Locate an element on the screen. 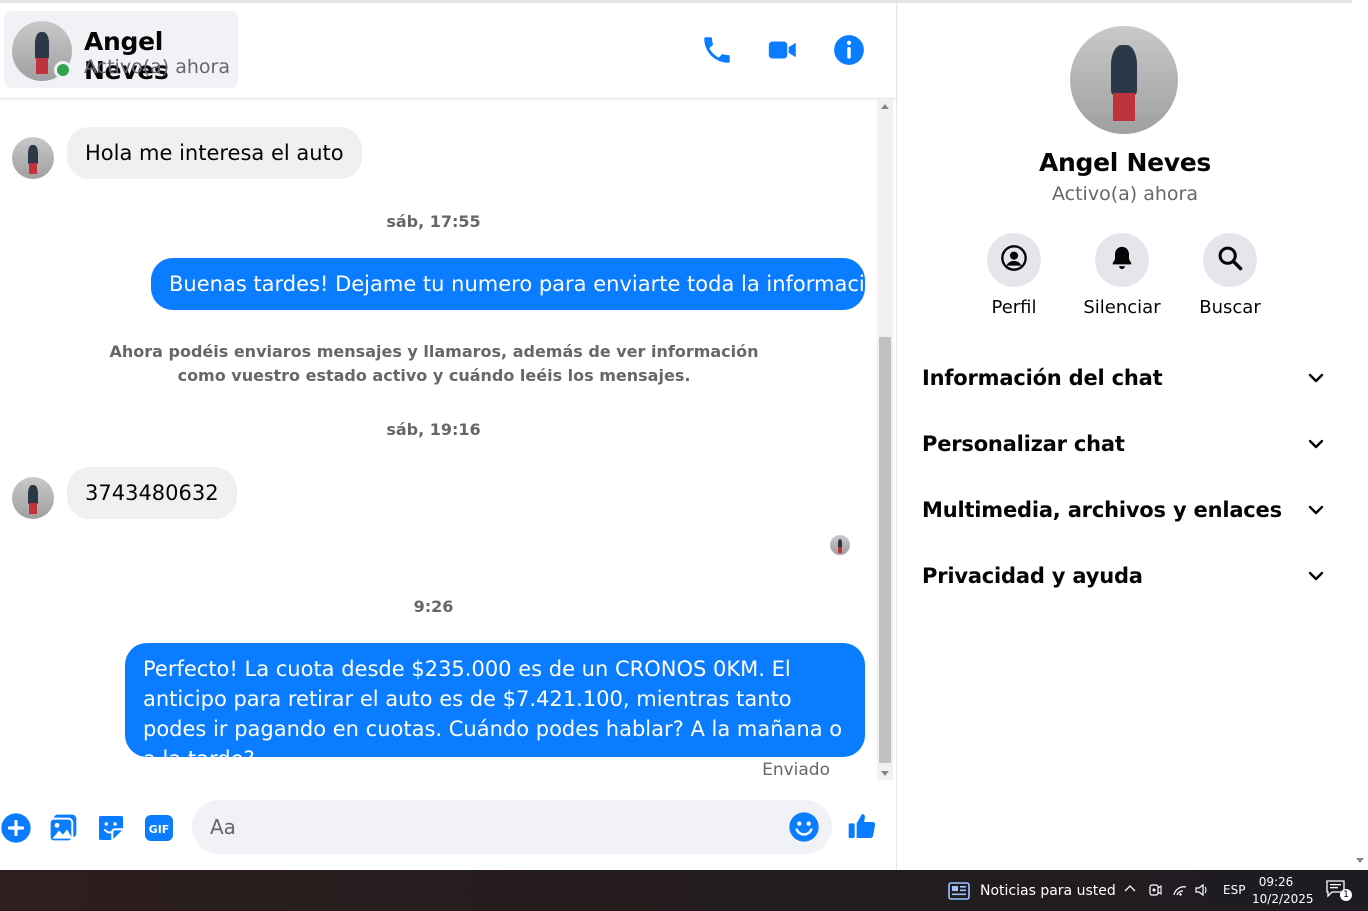 This screenshot has height=911, width=1368. incoming-message: Hola me interesa el auto is located at coordinates (214, 153).